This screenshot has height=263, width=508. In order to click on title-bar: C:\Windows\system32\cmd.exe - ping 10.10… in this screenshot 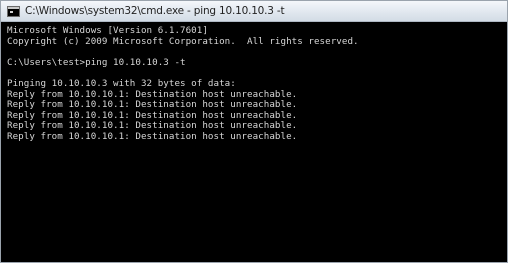, I will do `click(254, 11)`.